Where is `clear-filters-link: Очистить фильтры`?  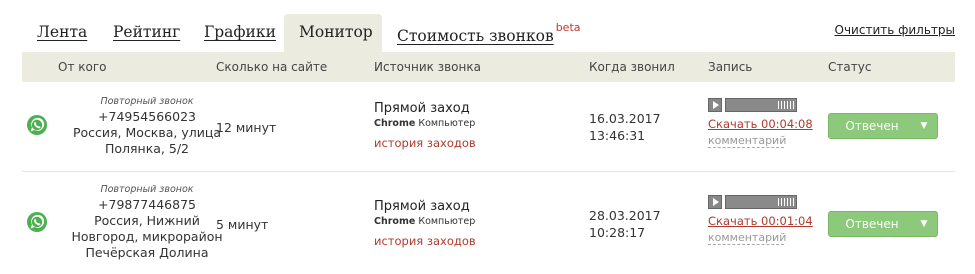
clear-filters-link: Очистить фильтры is located at coordinates (895, 30).